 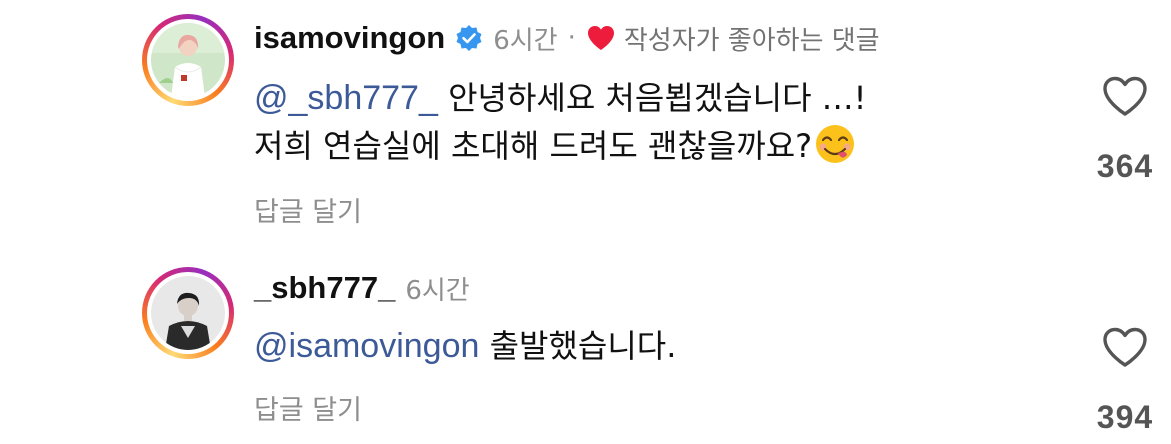 I want to click on like-count: 394, so click(x=1125, y=417).